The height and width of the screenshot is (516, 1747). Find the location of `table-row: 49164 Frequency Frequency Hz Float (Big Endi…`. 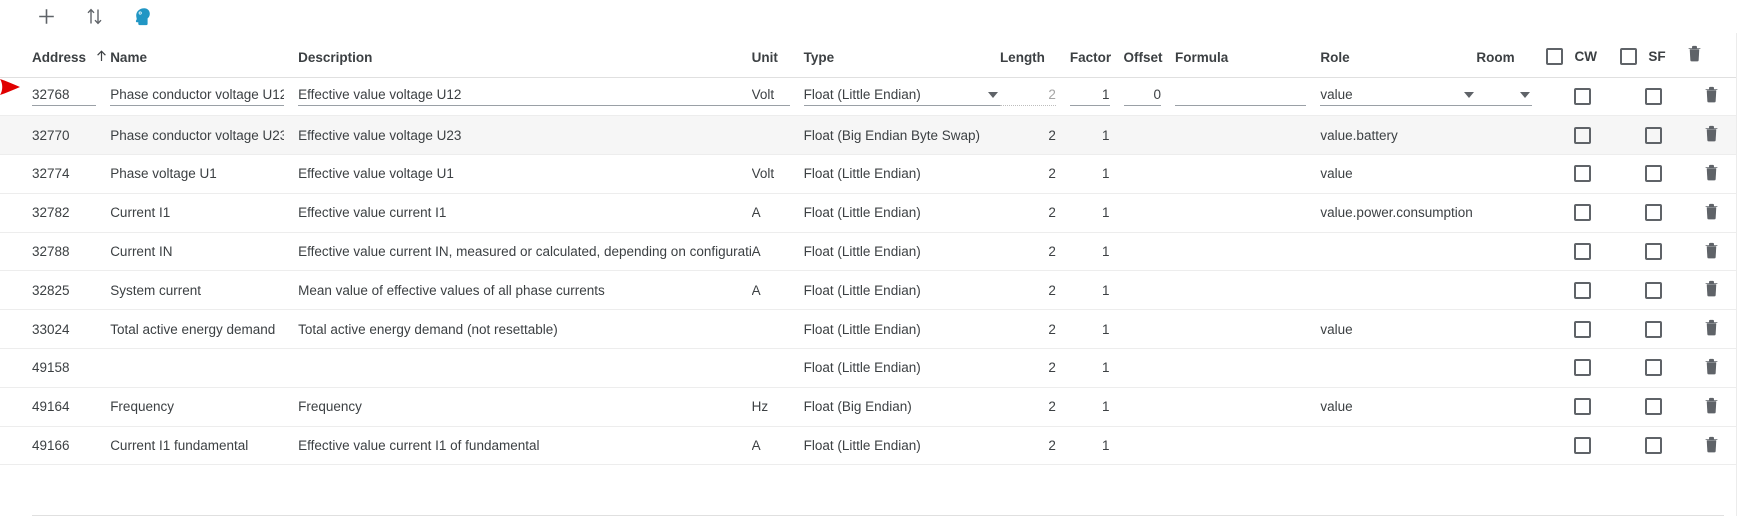

table-row: 49164 Frequency Frequency Hz Float (Big Endi… is located at coordinates (868, 407).